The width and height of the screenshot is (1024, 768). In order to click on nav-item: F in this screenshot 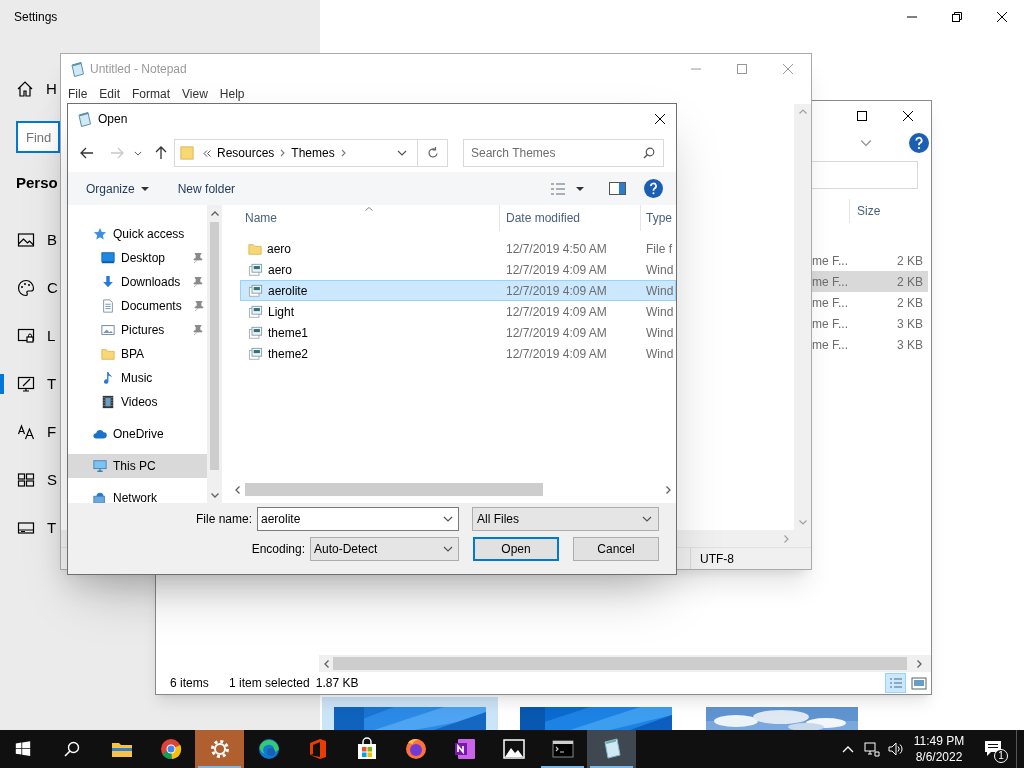, I will do `click(28, 432)`.